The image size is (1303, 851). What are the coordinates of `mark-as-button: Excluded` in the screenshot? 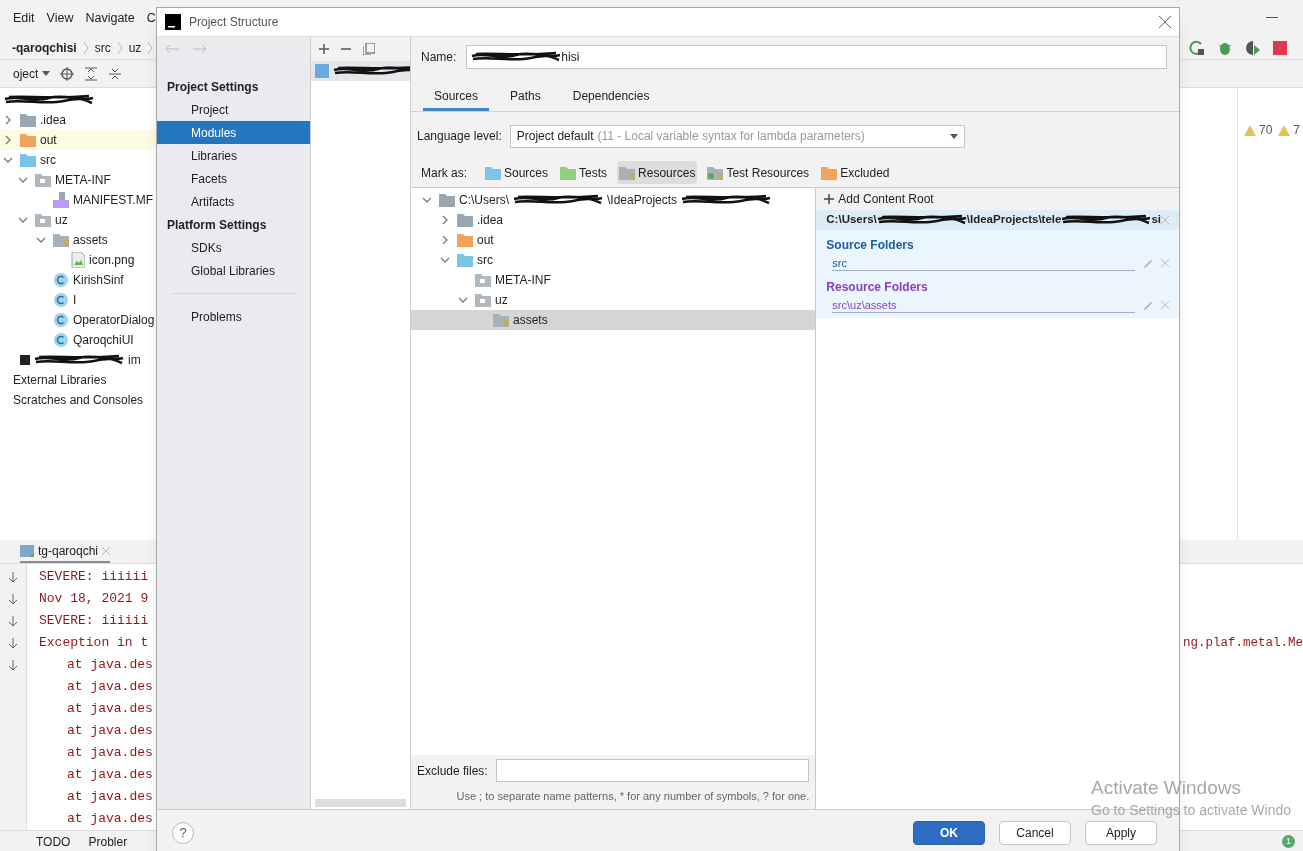 It's located at (855, 172).